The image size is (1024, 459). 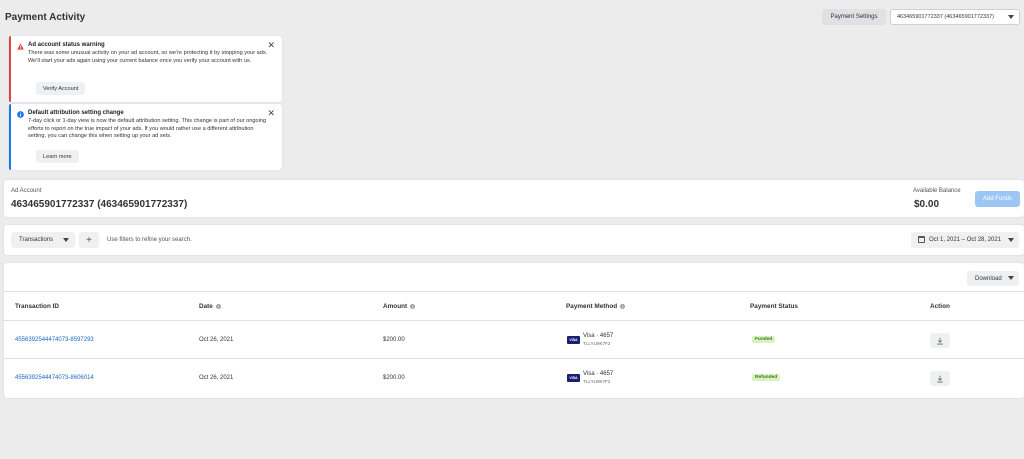 I want to click on column-header-date: Date i, so click(x=210, y=306).